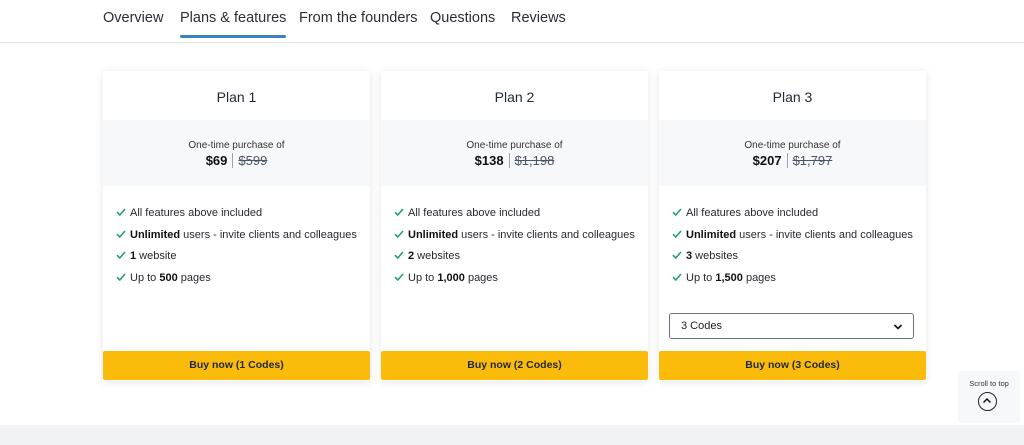 The image size is (1024, 445). Describe the element at coordinates (462, 18) in the screenshot. I see `tab-questions: Questions` at that location.